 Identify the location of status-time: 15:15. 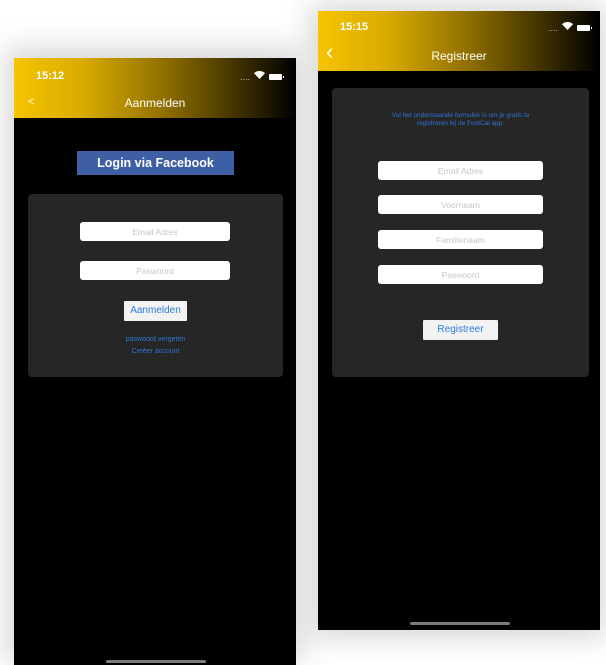
(354, 27).